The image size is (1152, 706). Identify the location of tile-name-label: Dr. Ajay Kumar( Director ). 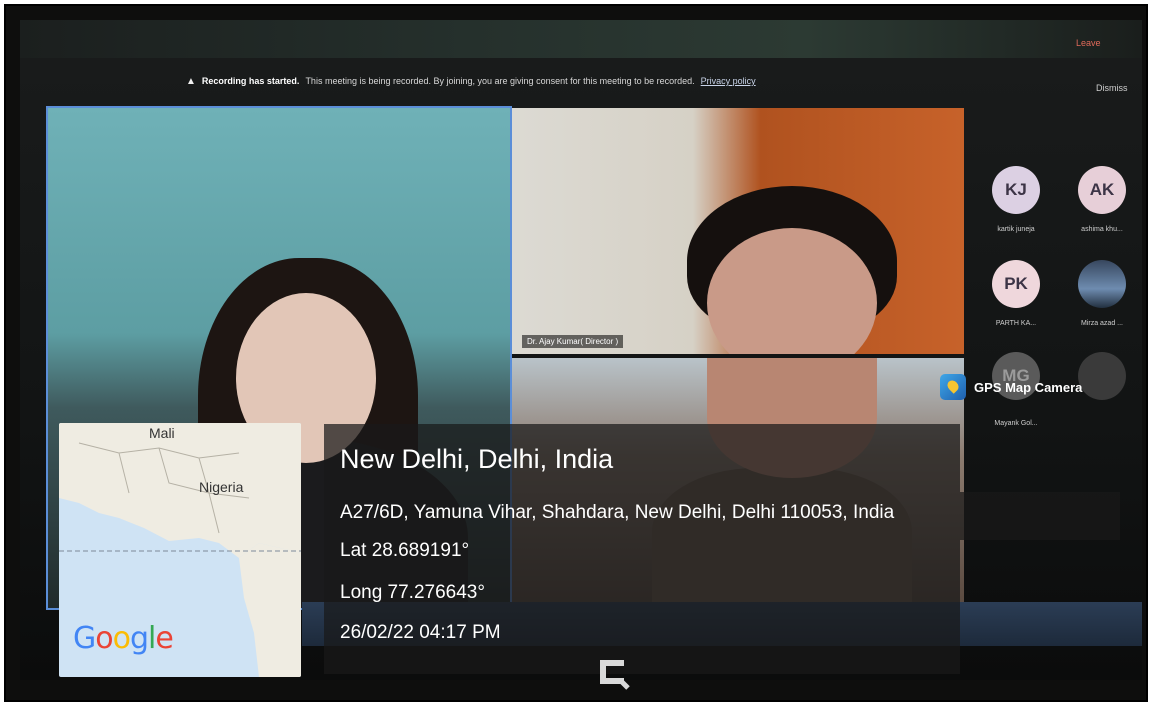
(573, 341).